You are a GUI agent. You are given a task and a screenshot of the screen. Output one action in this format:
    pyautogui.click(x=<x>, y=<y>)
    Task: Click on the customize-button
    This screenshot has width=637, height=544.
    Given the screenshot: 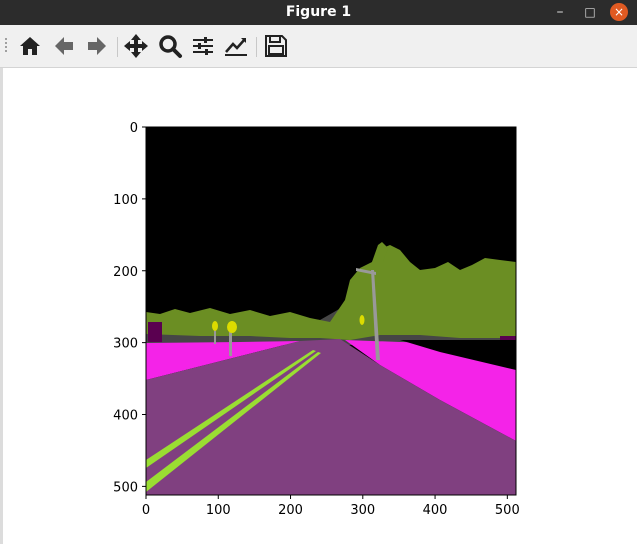 What is the action you would take?
    pyautogui.click(x=236, y=46)
    